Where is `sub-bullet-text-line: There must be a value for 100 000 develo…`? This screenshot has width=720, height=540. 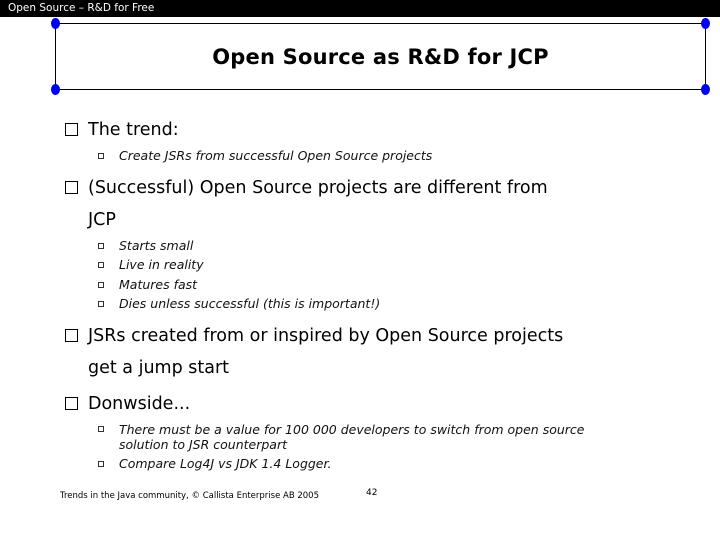
sub-bullet-text-line: There must be a value for 100 000 develo… is located at coordinates (352, 429).